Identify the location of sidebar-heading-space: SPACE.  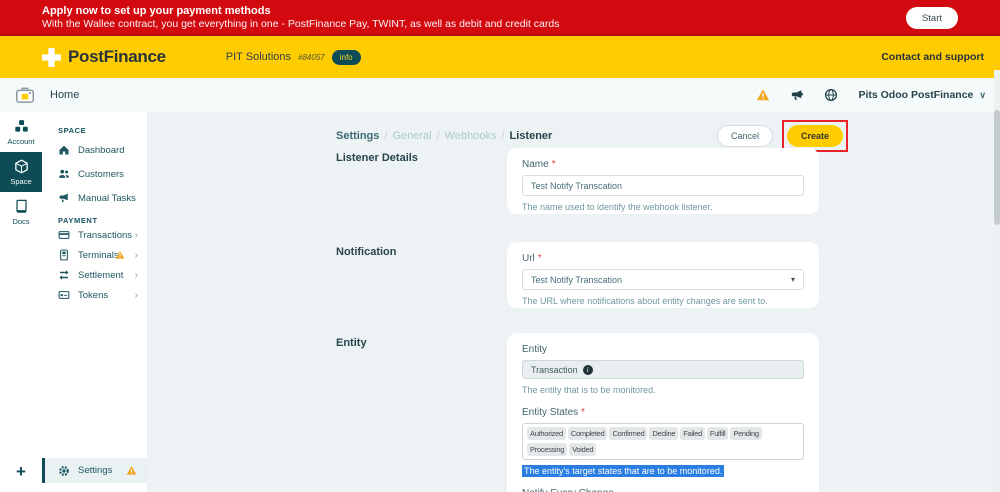
(72, 130).